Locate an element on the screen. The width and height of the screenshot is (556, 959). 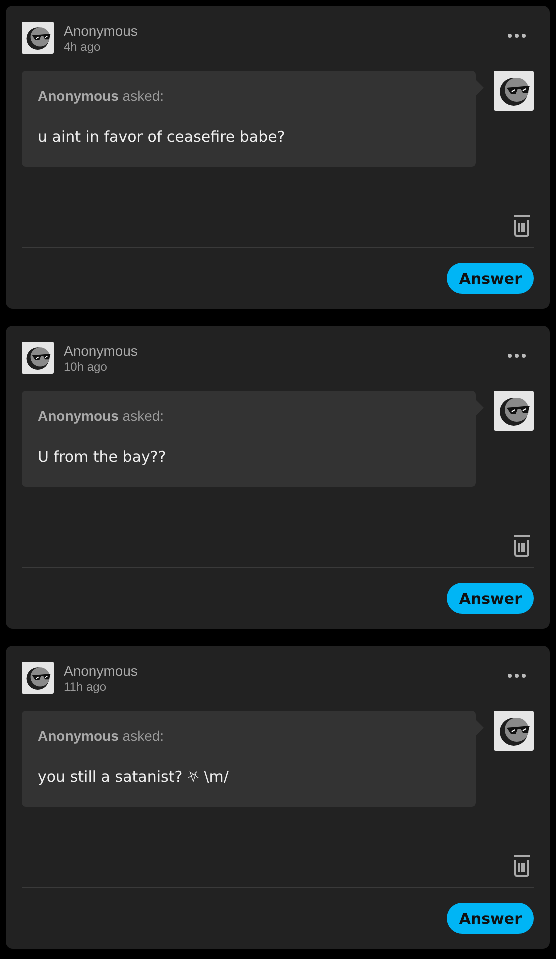
post-time: 10h ago is located at coordinates (86, 367).